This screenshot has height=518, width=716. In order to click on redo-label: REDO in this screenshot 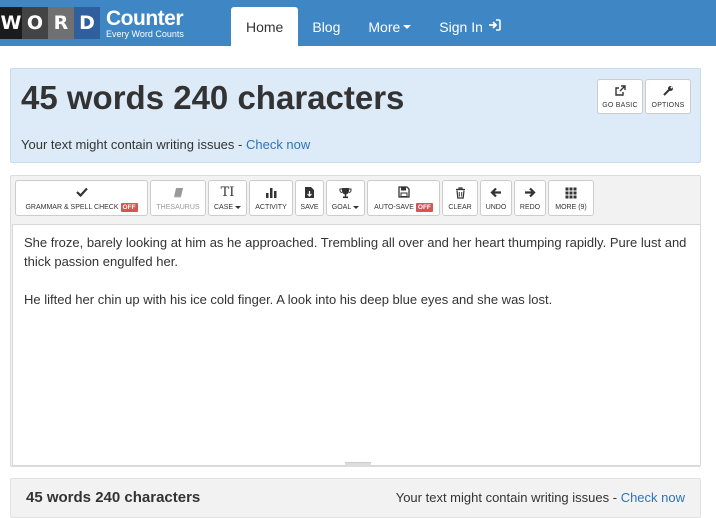, I will do `click(530, 207)`.